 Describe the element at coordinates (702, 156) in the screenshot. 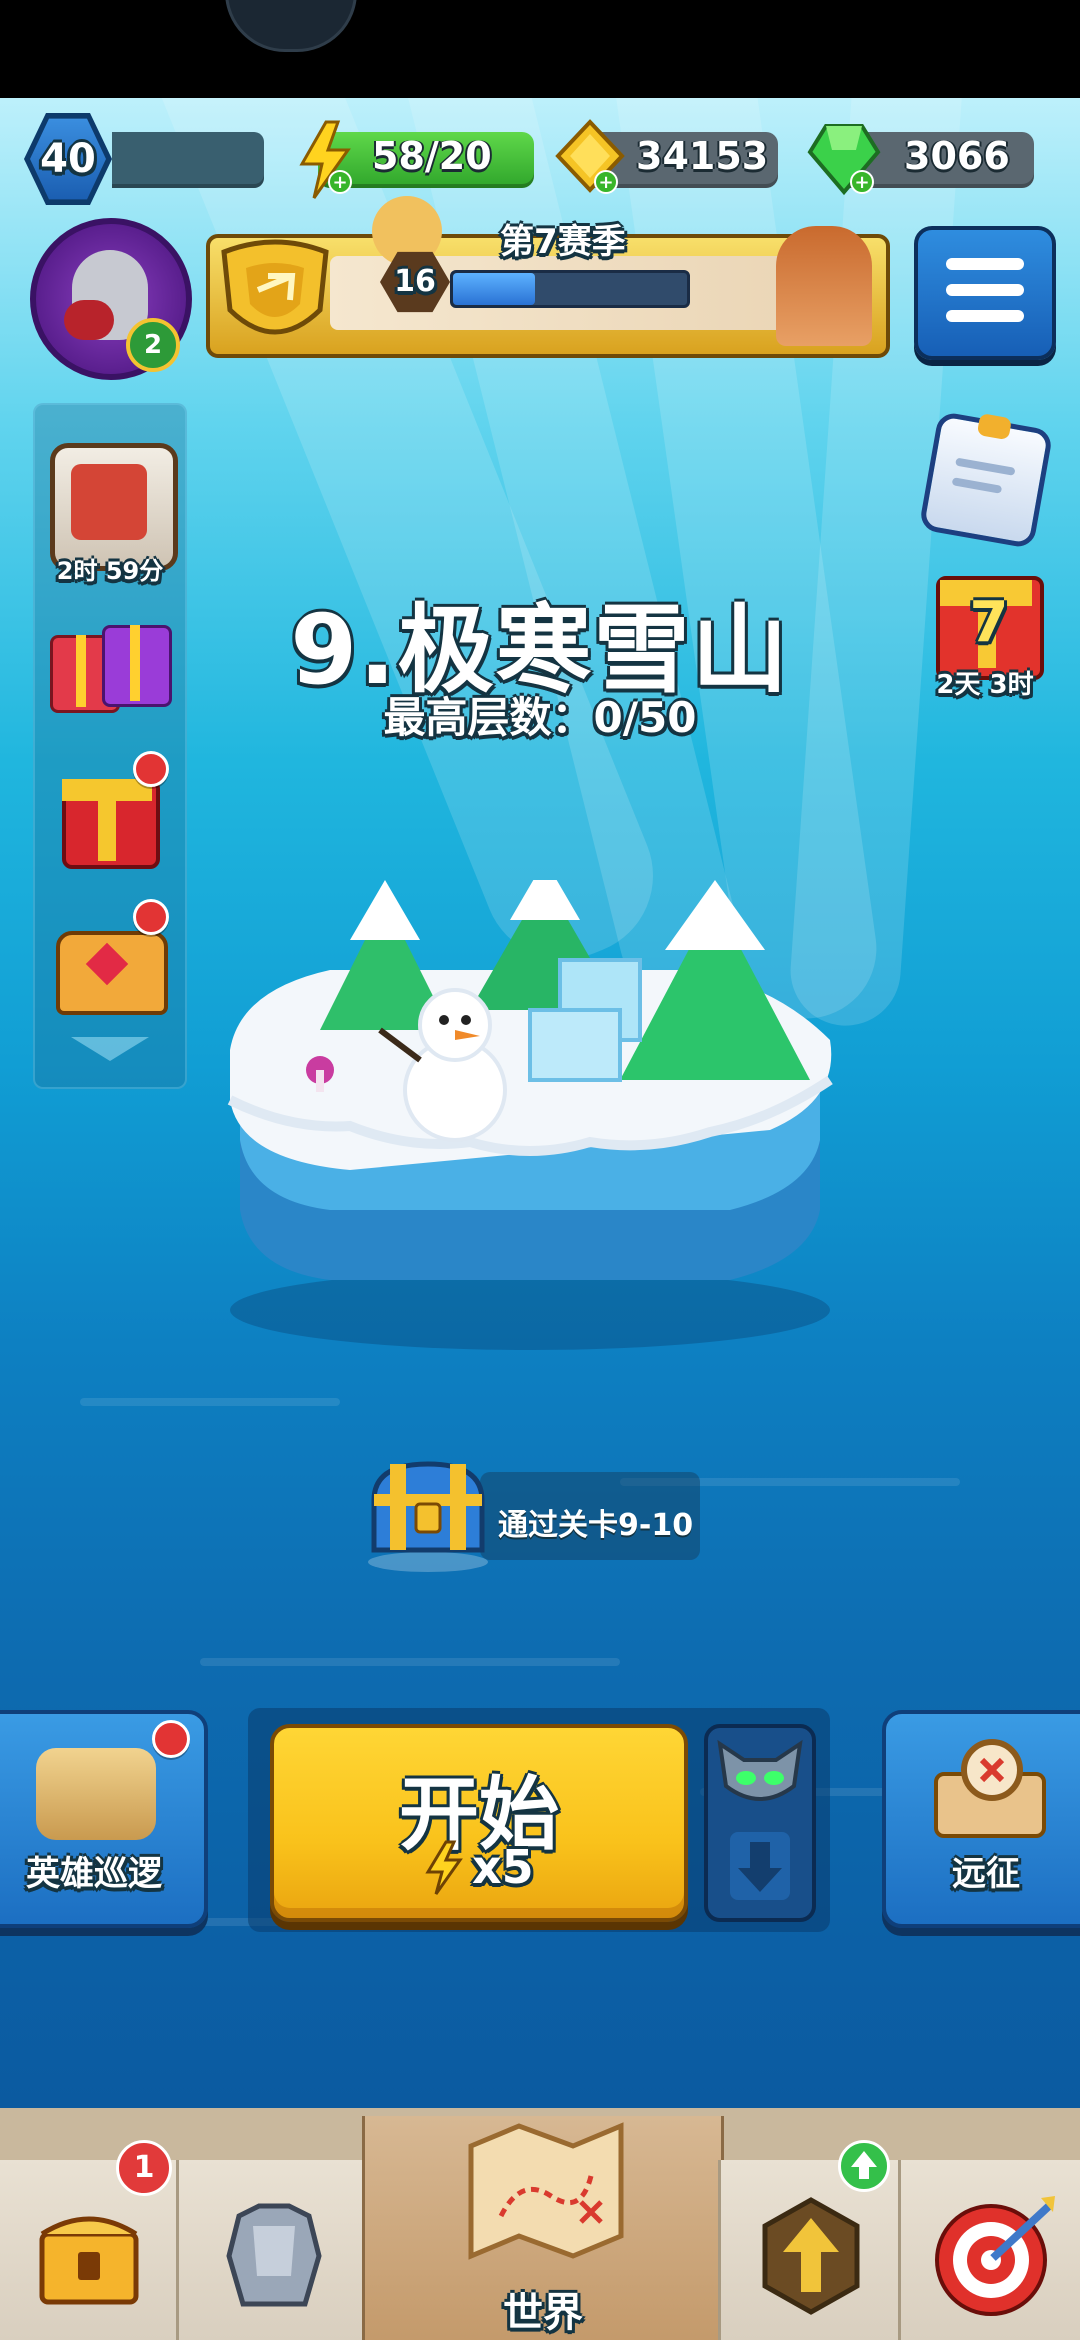

I see `gold-count: 34153` at that location.